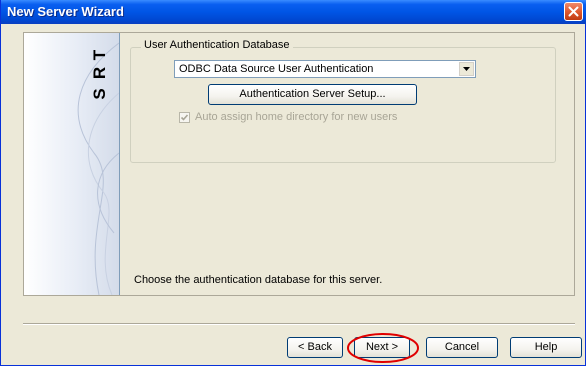  What do you see at coordinates (65, 11) in the screenshot?
I see `window-title: New Server Wizard` at bounding box center [65, 11].